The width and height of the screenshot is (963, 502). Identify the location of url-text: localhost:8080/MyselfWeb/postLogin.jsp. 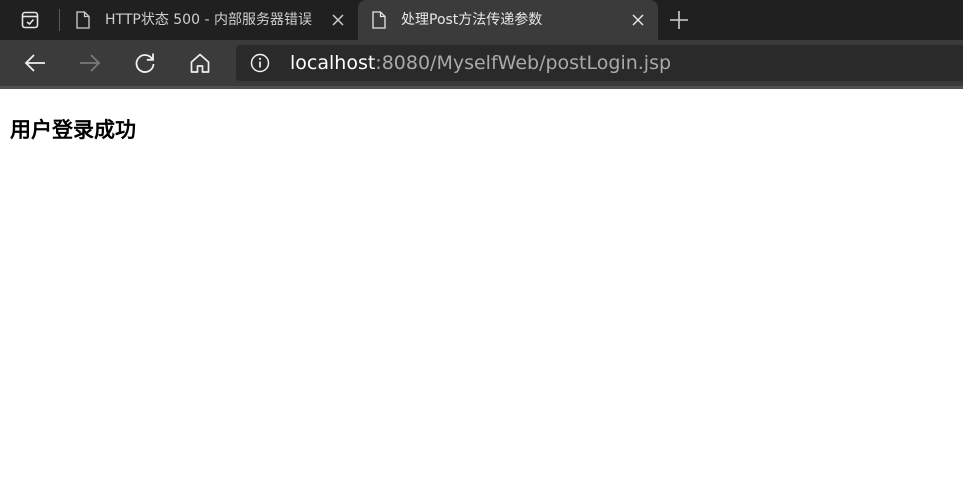
(480, 63).